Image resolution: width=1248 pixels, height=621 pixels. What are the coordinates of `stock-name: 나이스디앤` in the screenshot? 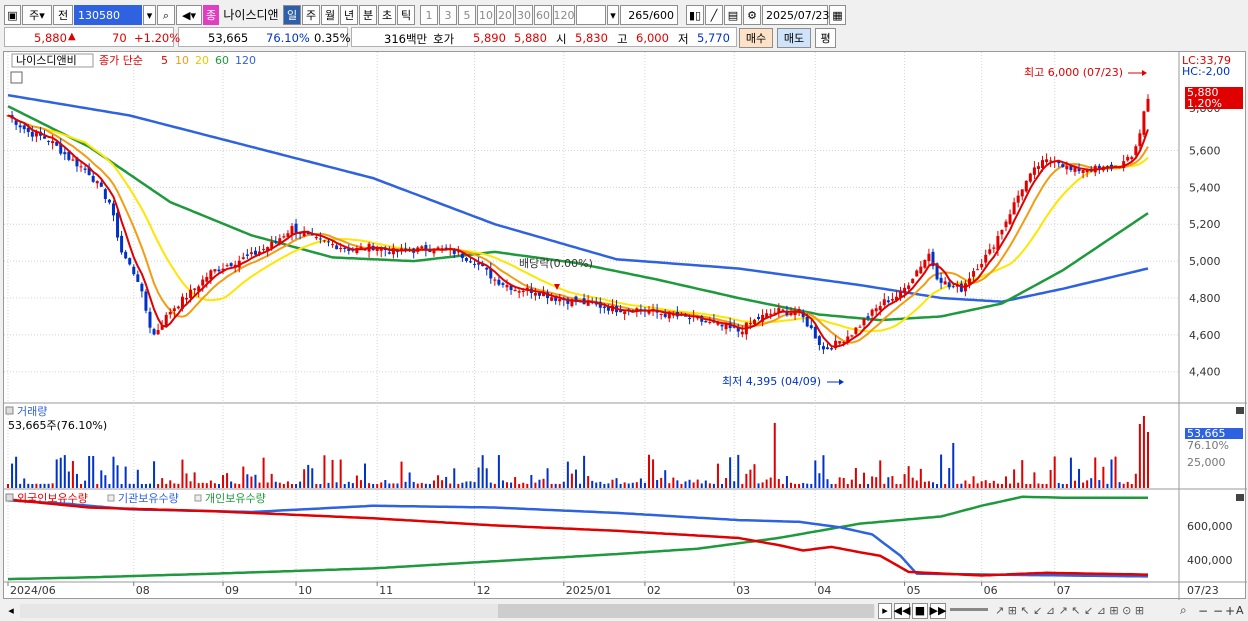 It's located at (251, 15).